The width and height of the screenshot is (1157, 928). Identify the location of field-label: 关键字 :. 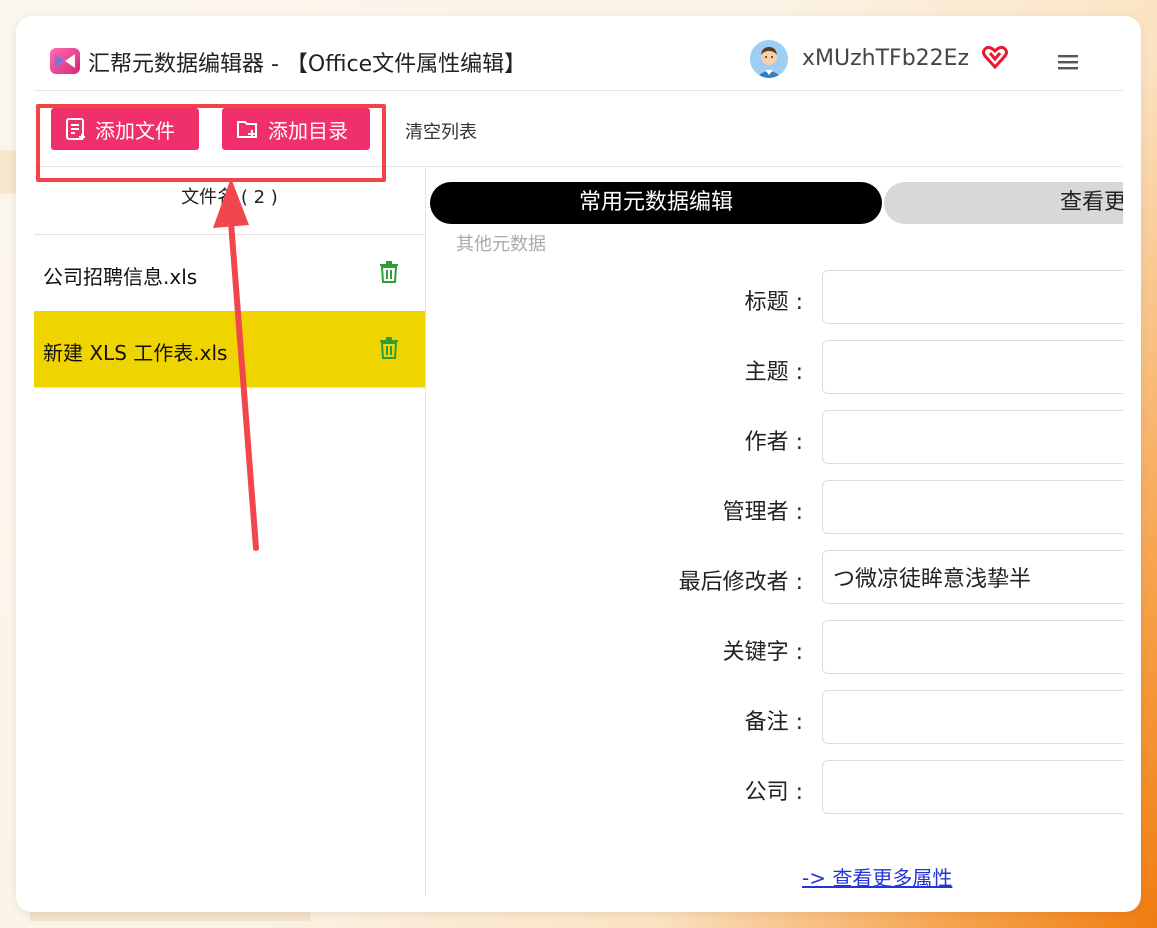
(762, 652).